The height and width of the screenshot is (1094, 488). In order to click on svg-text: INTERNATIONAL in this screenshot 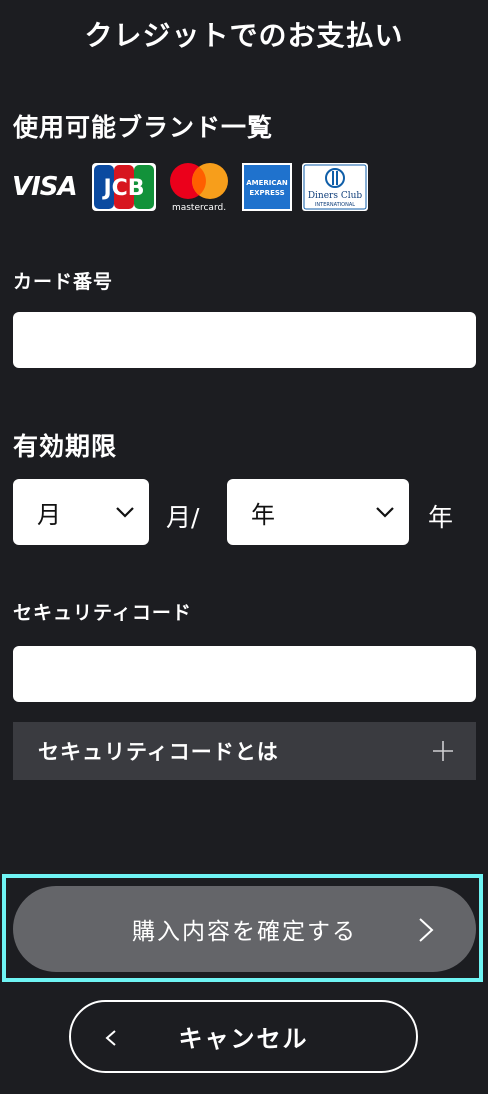, I will do `click(335, 205)`.